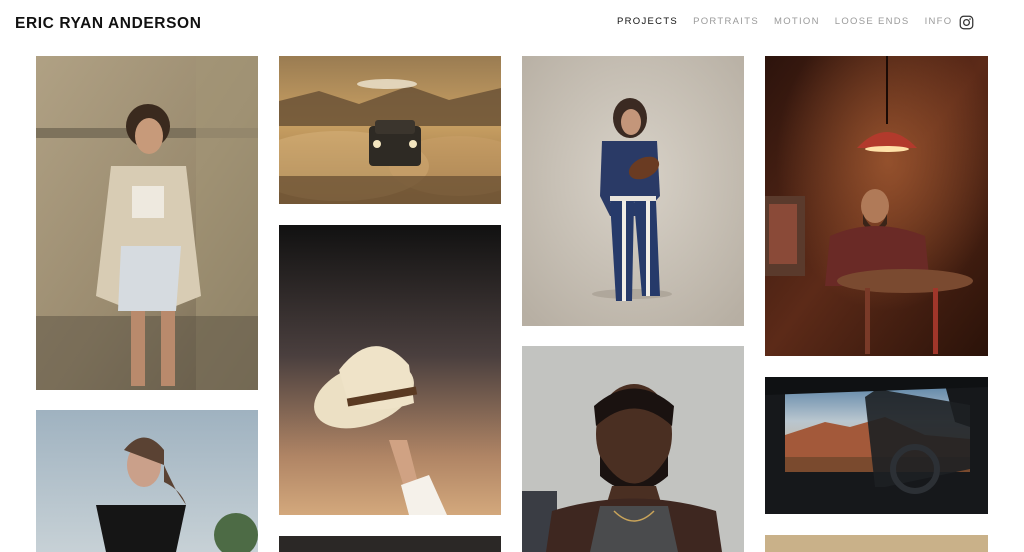  I want to click on nav-link-portraits: PORTRAITS, so click(726, 22).